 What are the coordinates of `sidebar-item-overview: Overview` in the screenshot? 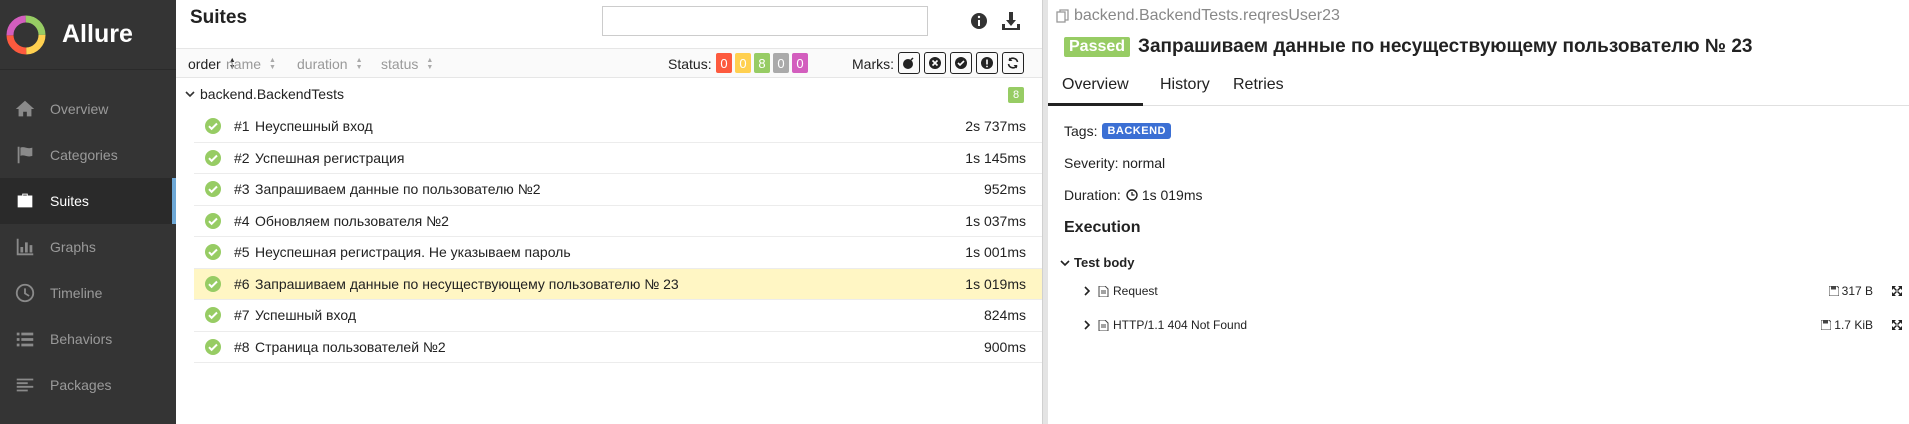 It's located at (88, 109).